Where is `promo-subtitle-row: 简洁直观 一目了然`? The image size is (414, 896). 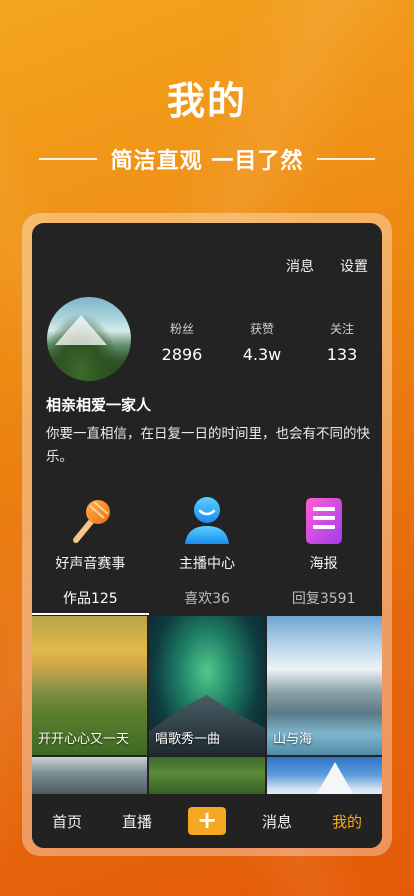 promo-subtitle-row: 简洁直观 一目了然 is located at coordinates (207, 159).